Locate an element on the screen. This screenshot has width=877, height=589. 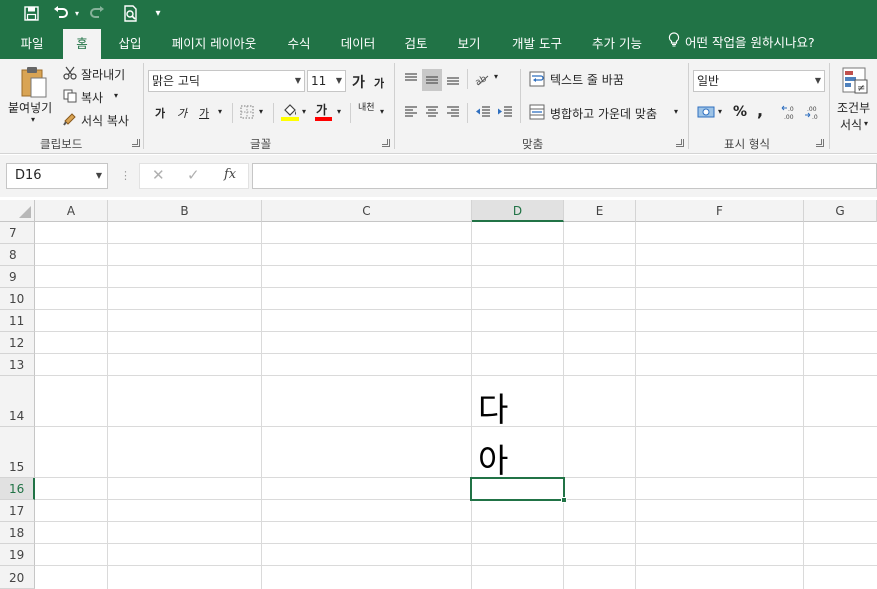
conditional-formatting-line2: 서식 is located at coordinates (851, 124).